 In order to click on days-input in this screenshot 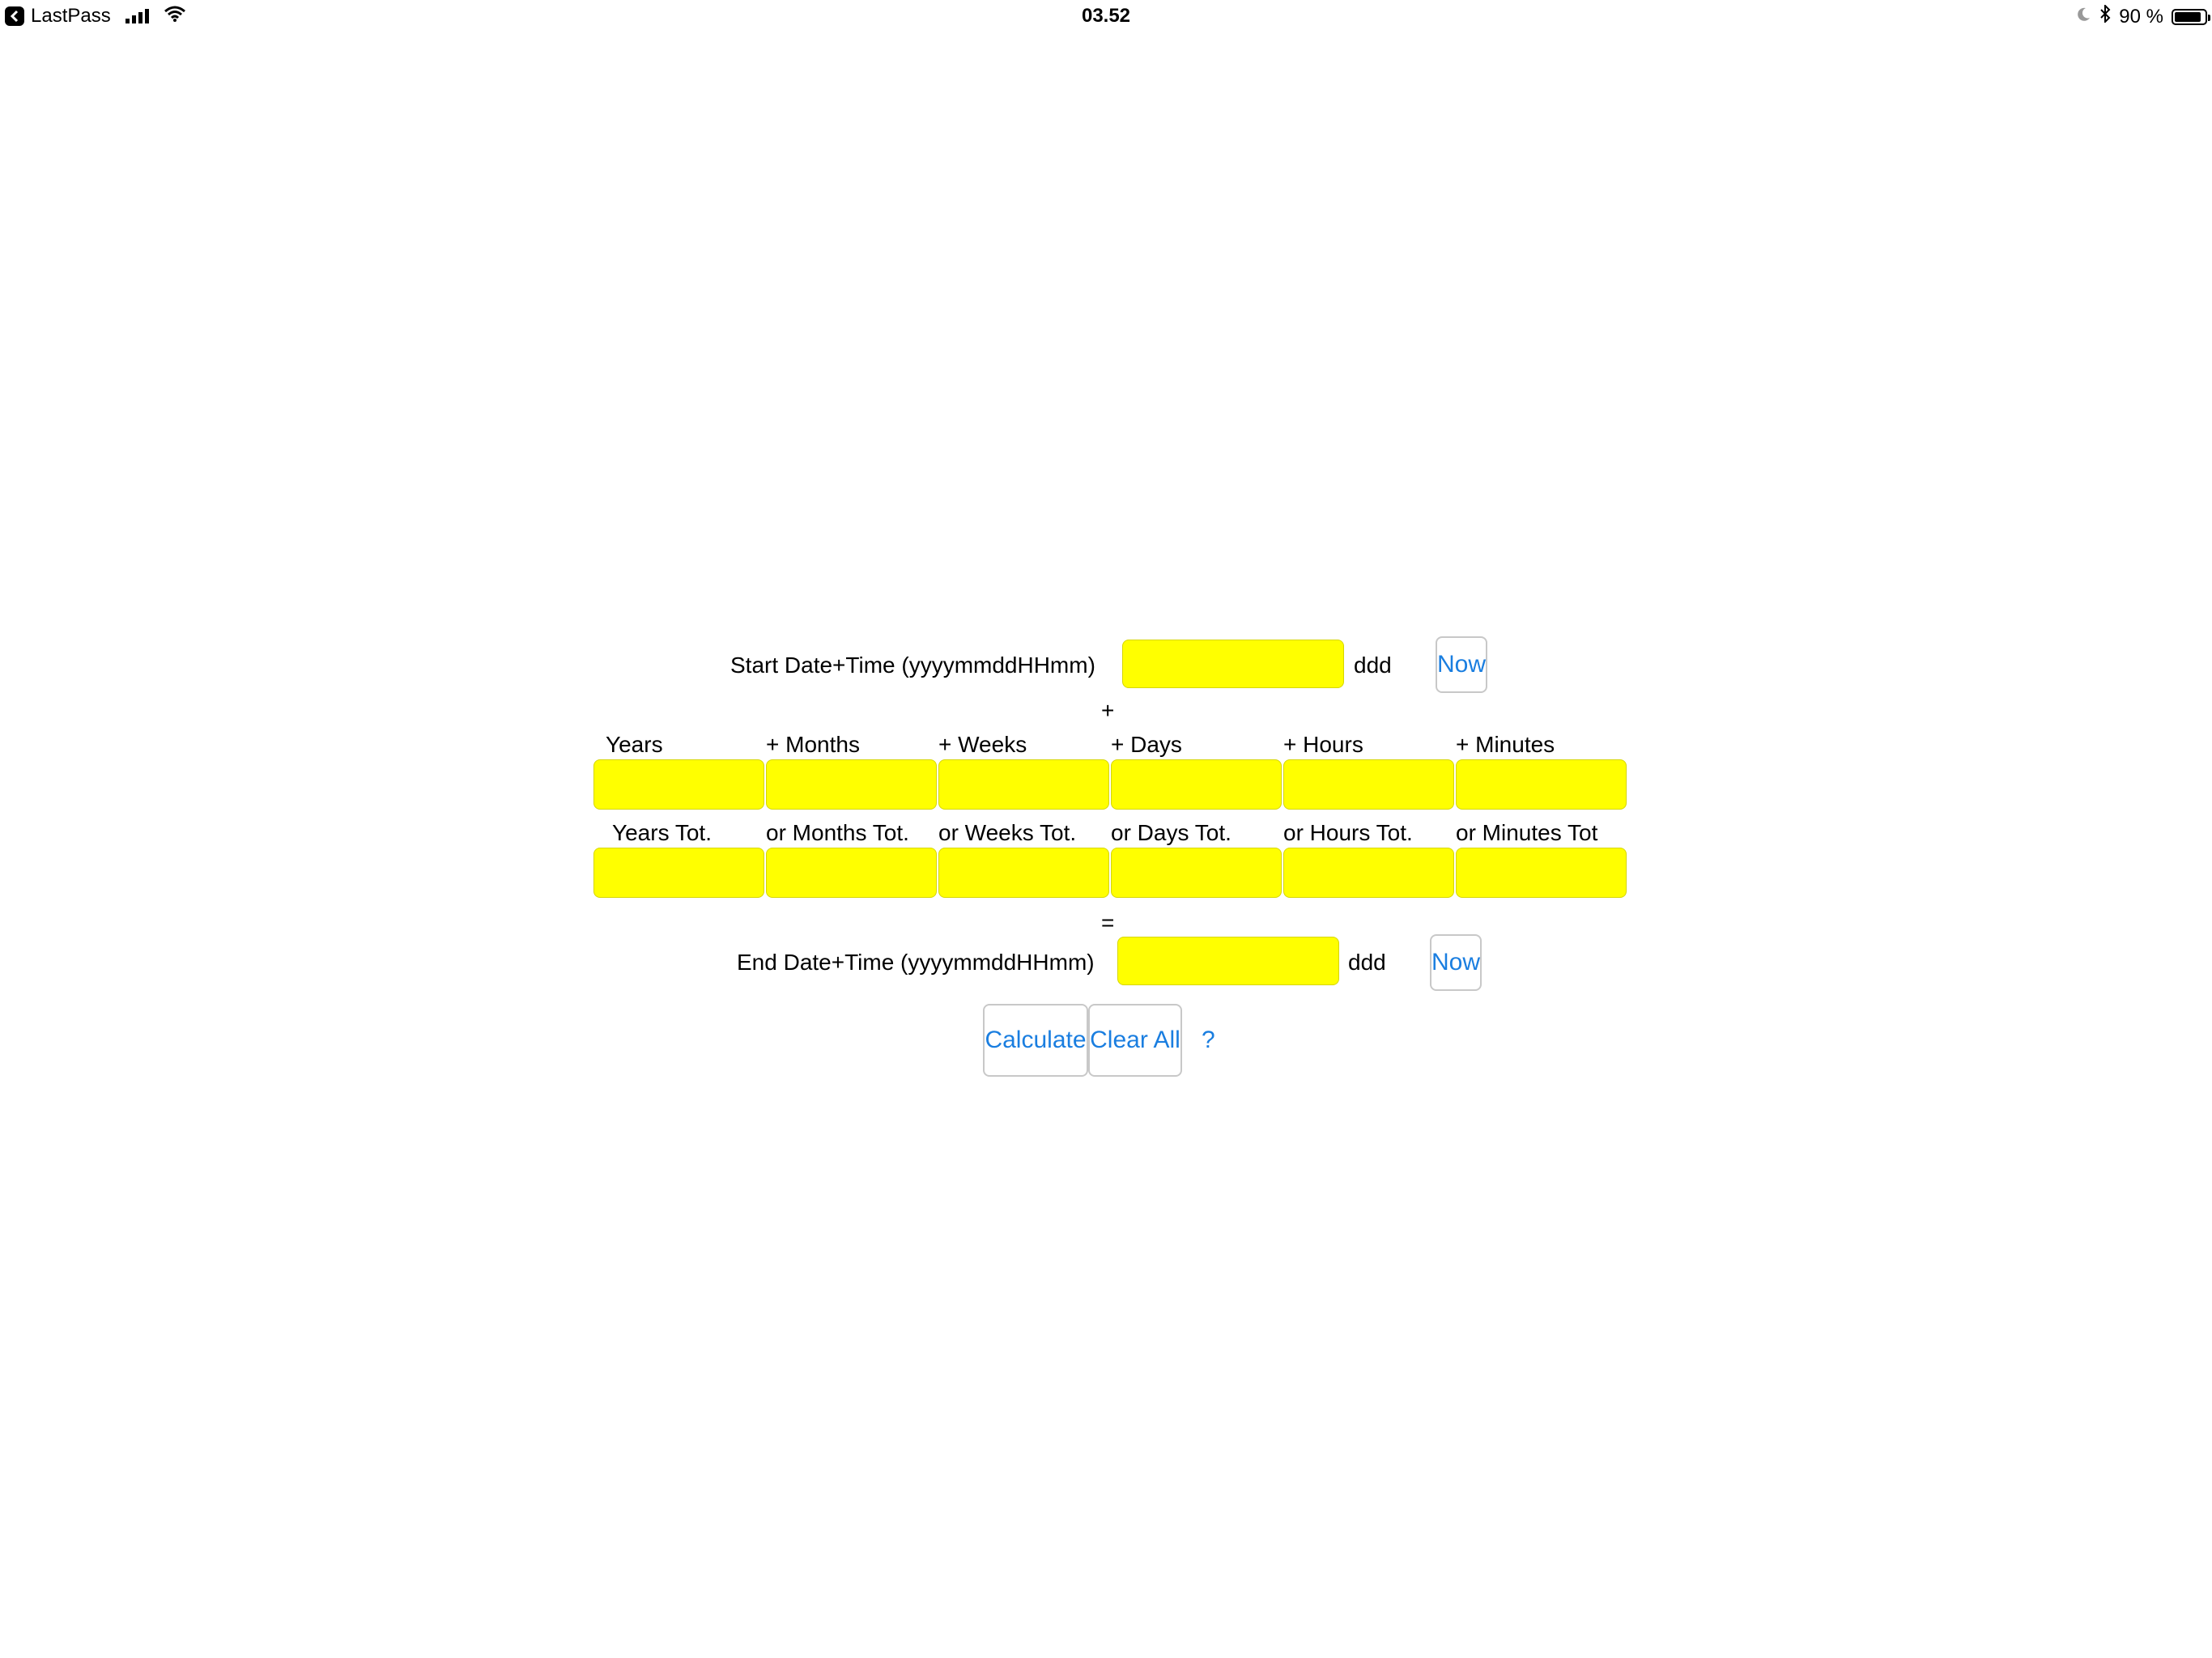, I will do `click(1196, 784)`.